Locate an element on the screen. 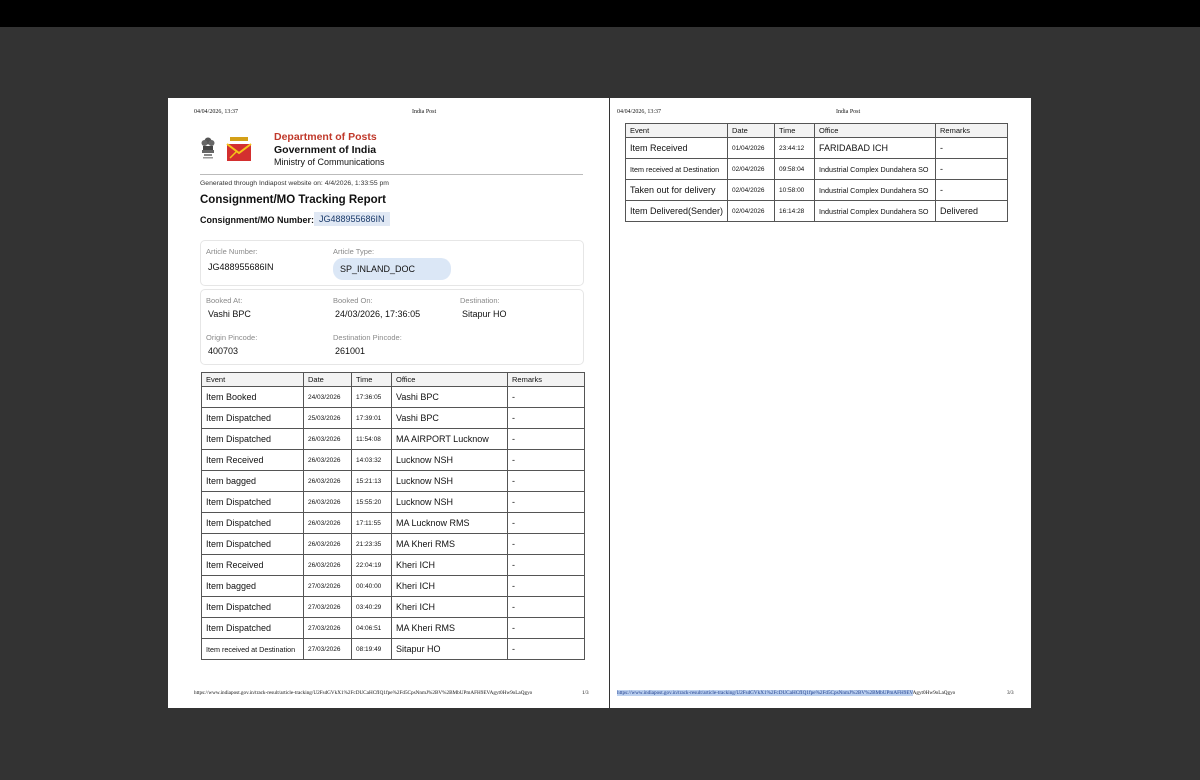 The width and height of the screenshot is (1200, 780). booked-on-label: Booked On: is located at coordinates (353, 300).